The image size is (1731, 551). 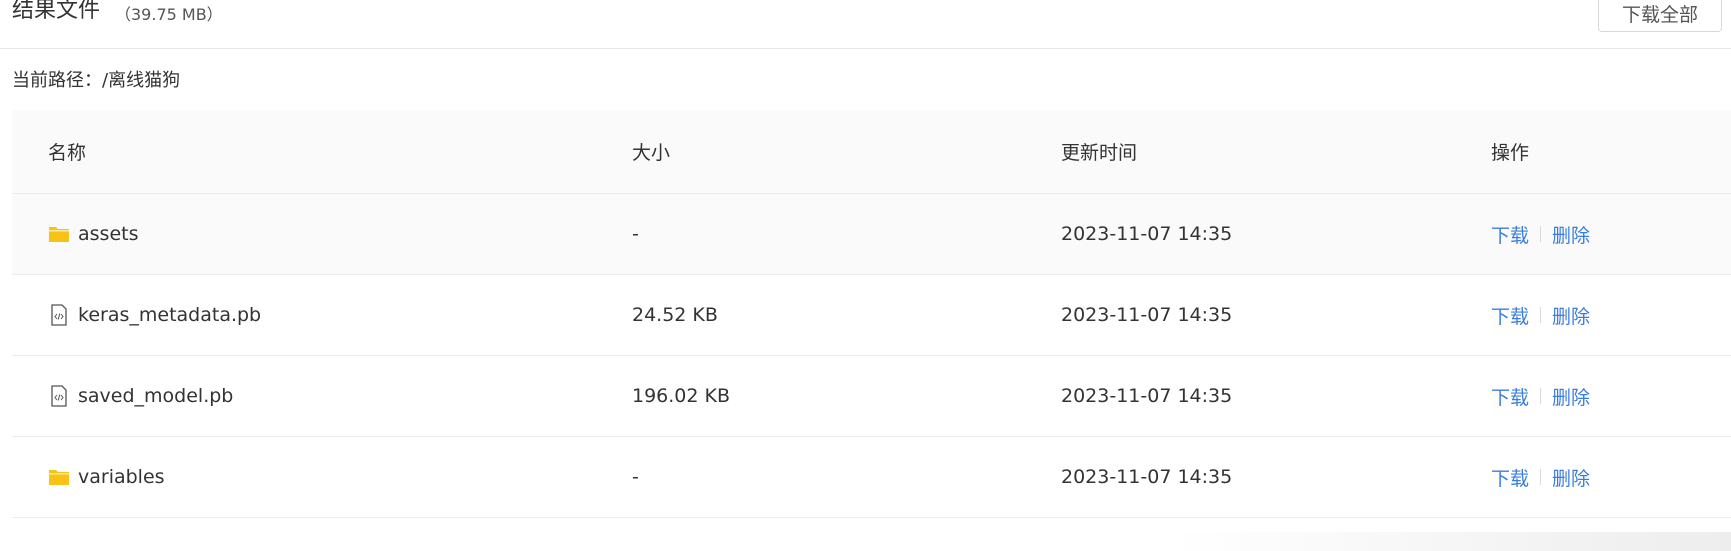 What do you see at coordinates (169, 14) in the screenshot?
I see `total-size: （39.75 MB）` at bounding box center [169, 14].